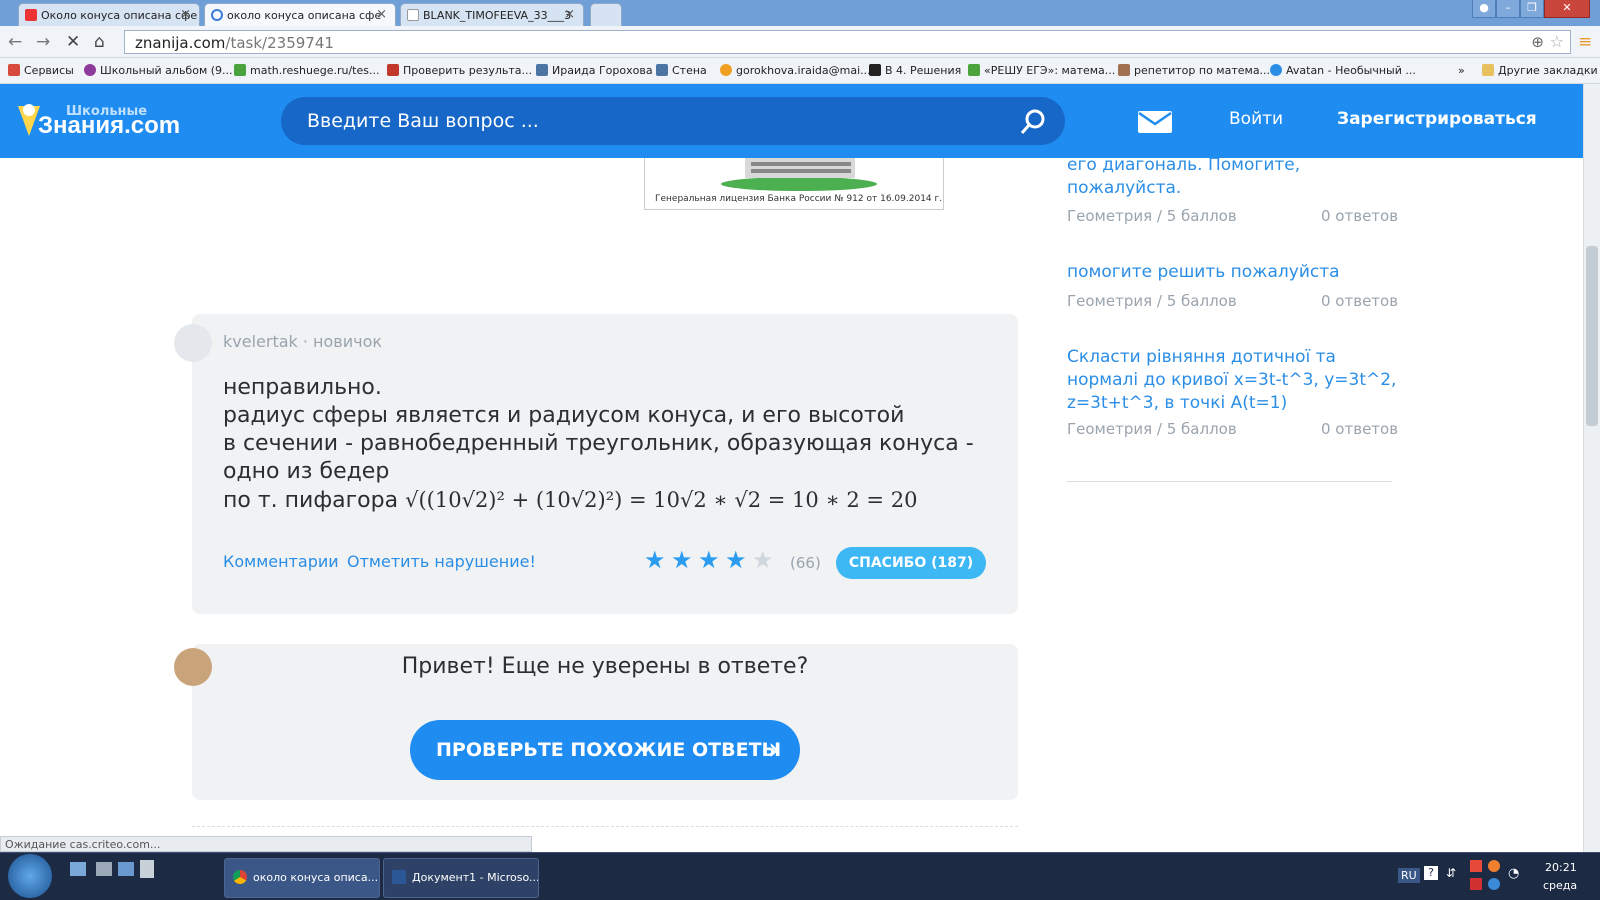  Describe the element at coordinates (393, 70) in the screenshot. I see `pin-icon` at that location.